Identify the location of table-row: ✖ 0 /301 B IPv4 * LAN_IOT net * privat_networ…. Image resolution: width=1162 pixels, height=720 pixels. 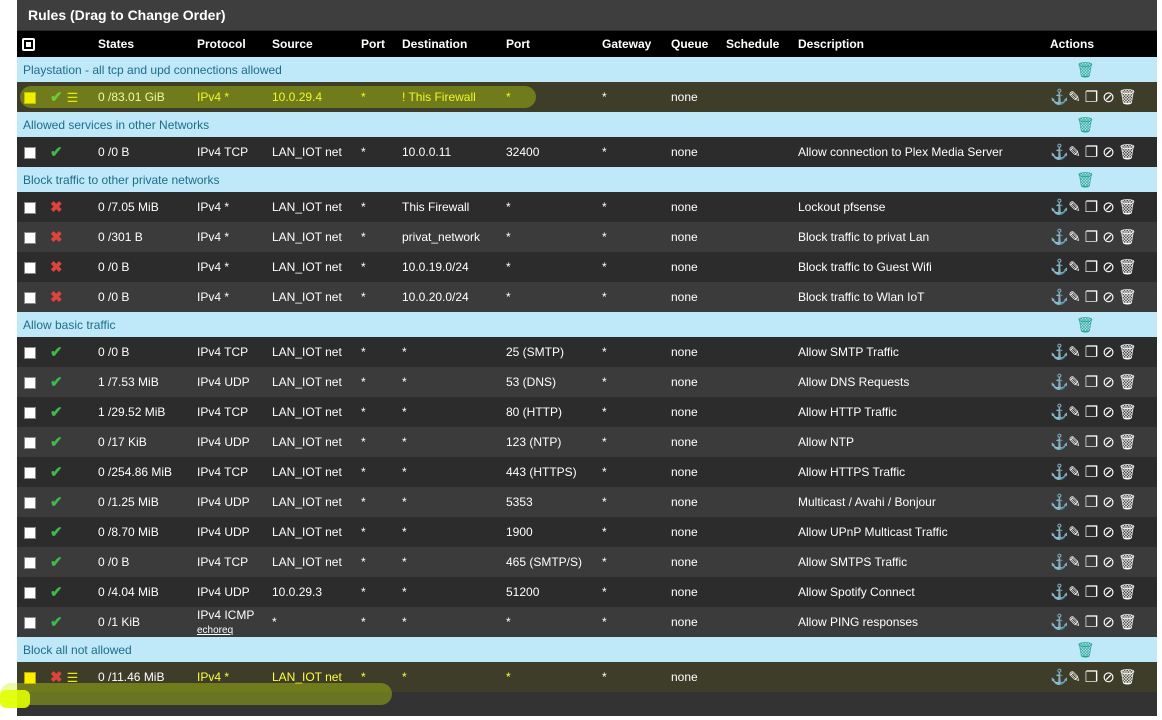
(587, 237).